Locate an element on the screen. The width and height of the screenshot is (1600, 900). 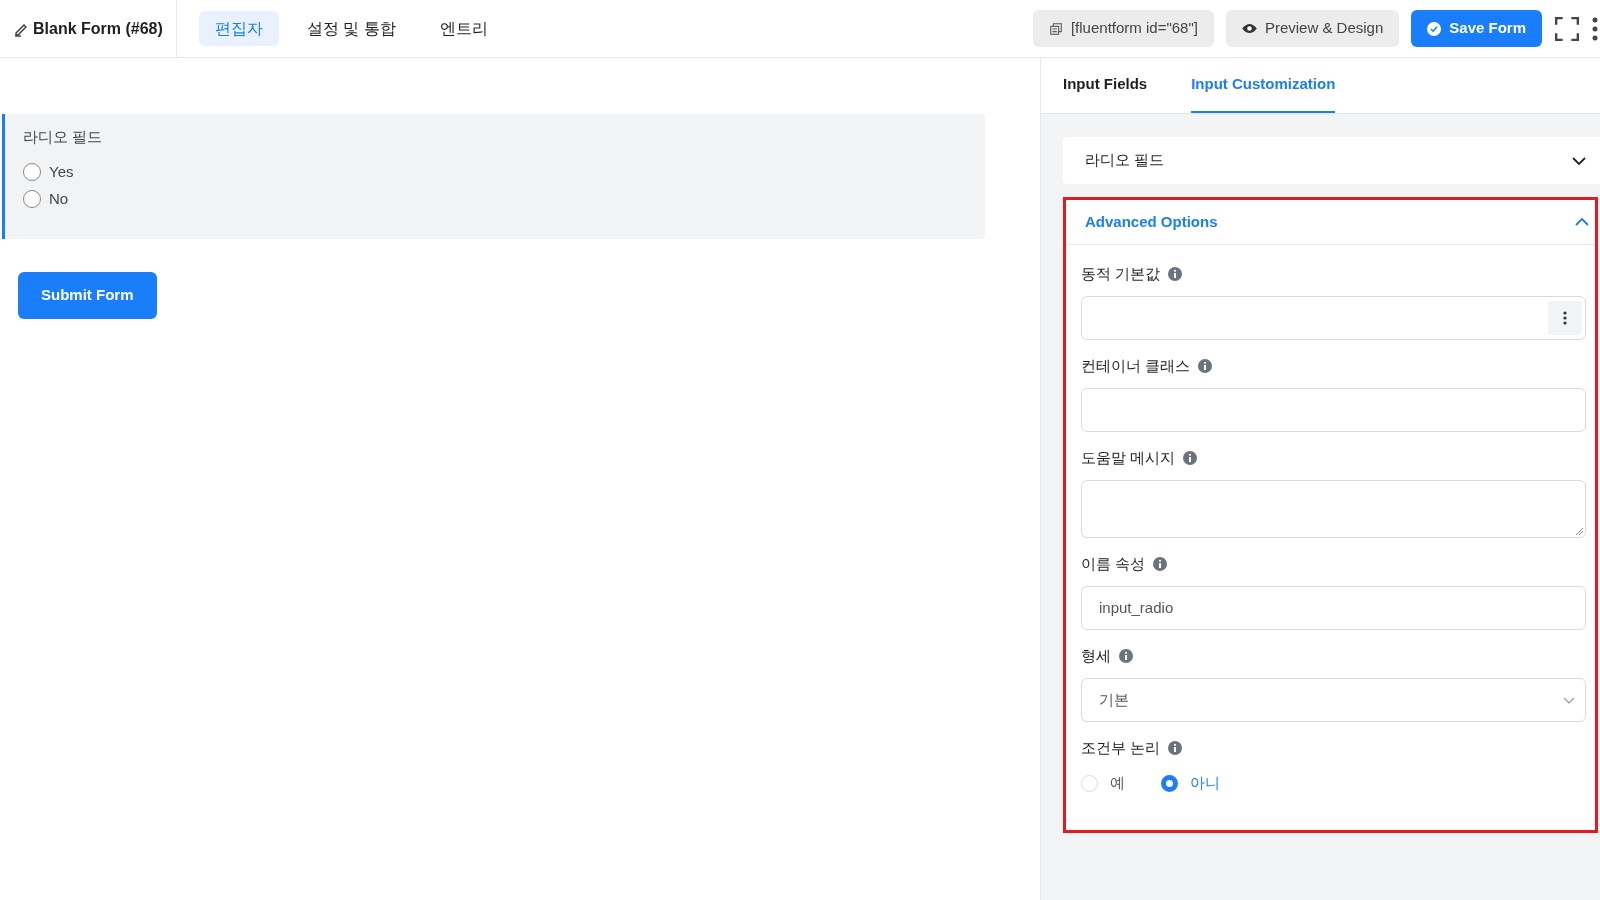
radio-option: Yes is located at coordinates (495, 172).